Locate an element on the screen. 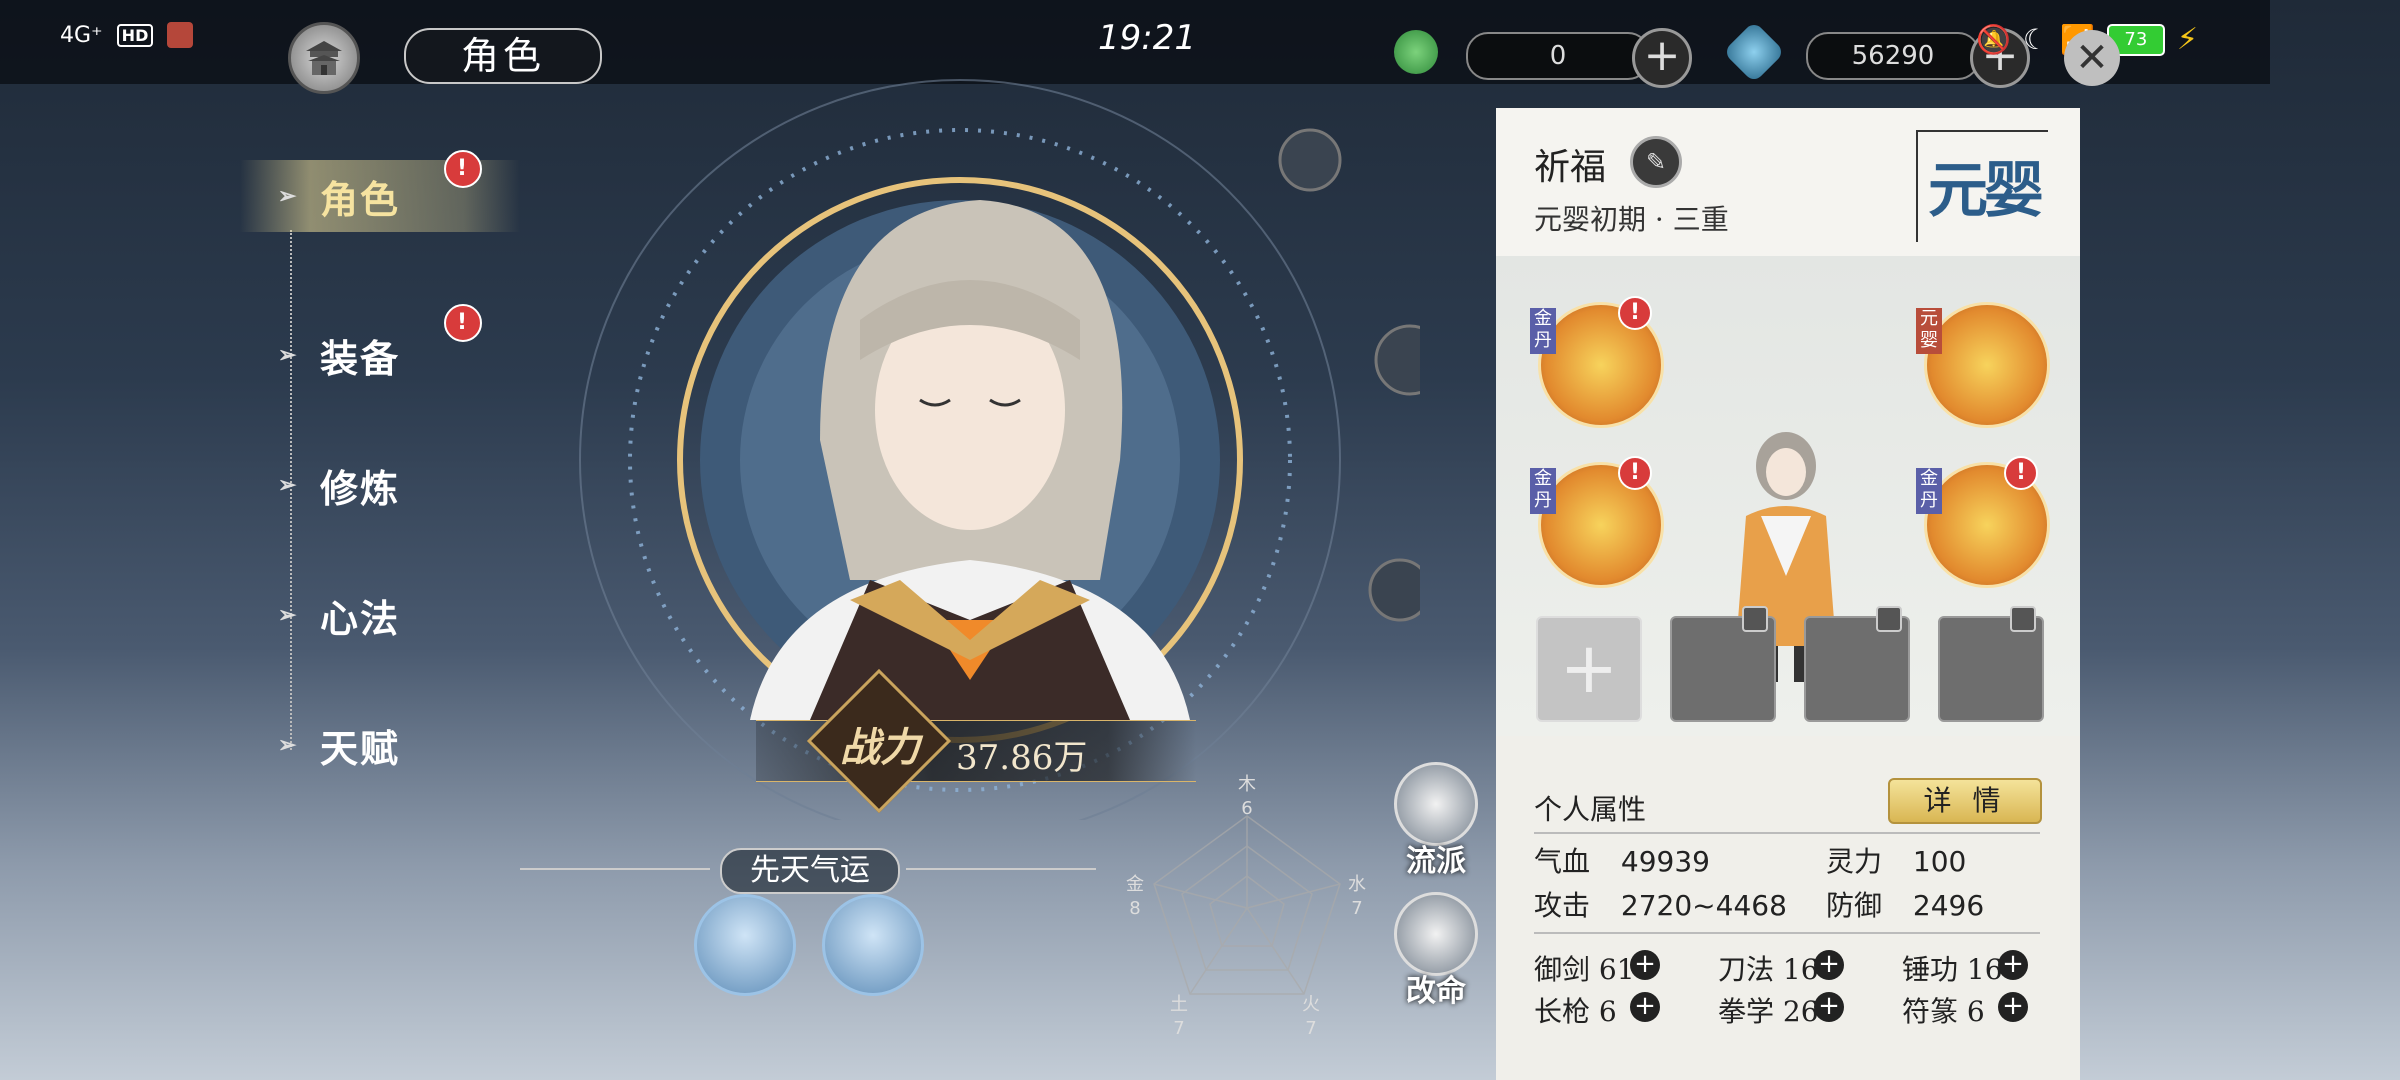 This screenshot has width=2400, height=1080. resource-1-amount: 0 is located at coordinates (1558, 56).